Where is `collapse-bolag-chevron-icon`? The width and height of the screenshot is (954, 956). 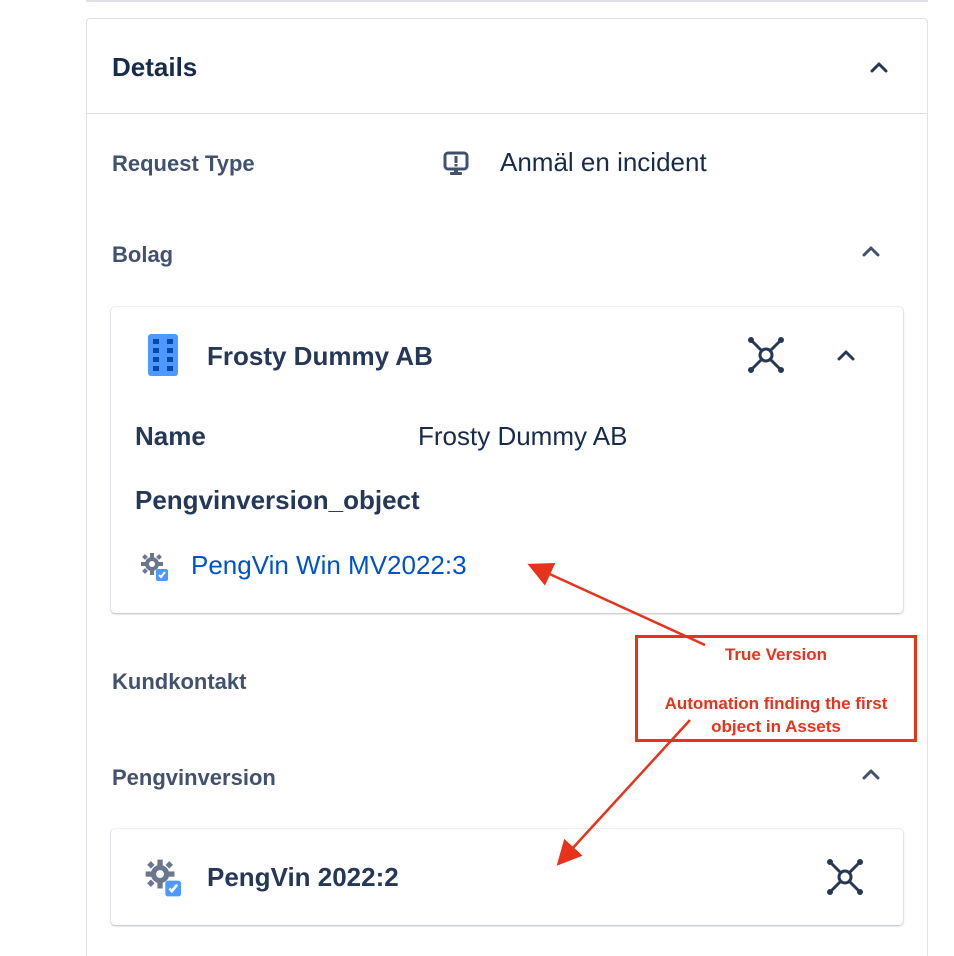
collapse-bolag-chevron-icon is located at coordinates (871, 251).